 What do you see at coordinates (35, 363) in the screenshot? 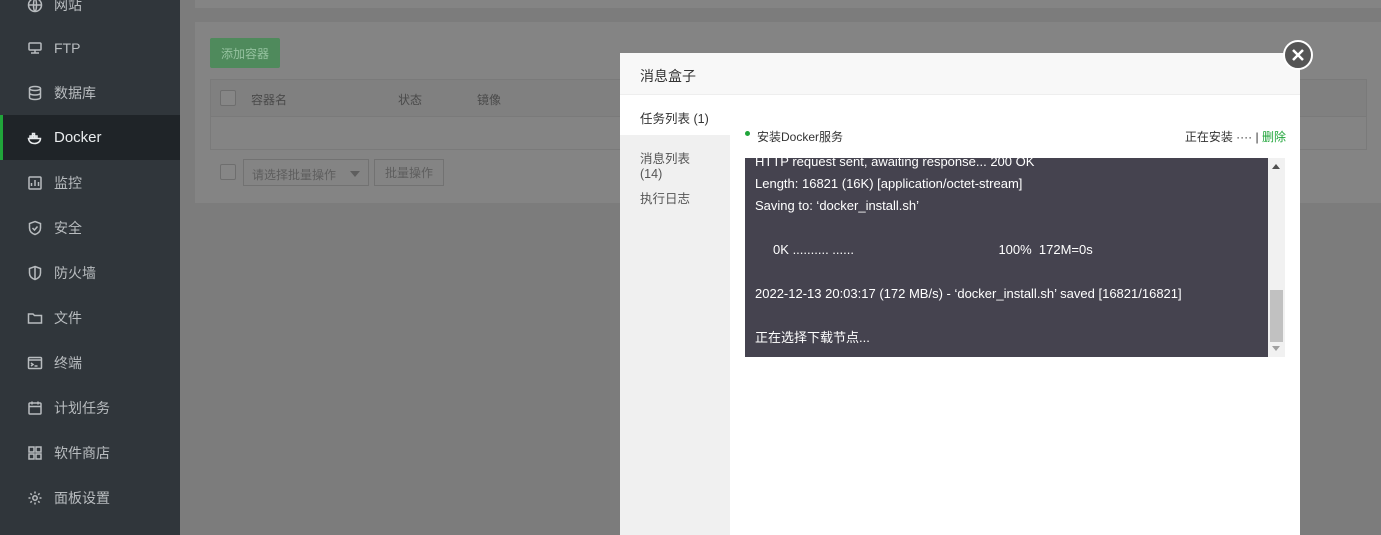
I see `terminal-icon` at bounding box center [35, 363].